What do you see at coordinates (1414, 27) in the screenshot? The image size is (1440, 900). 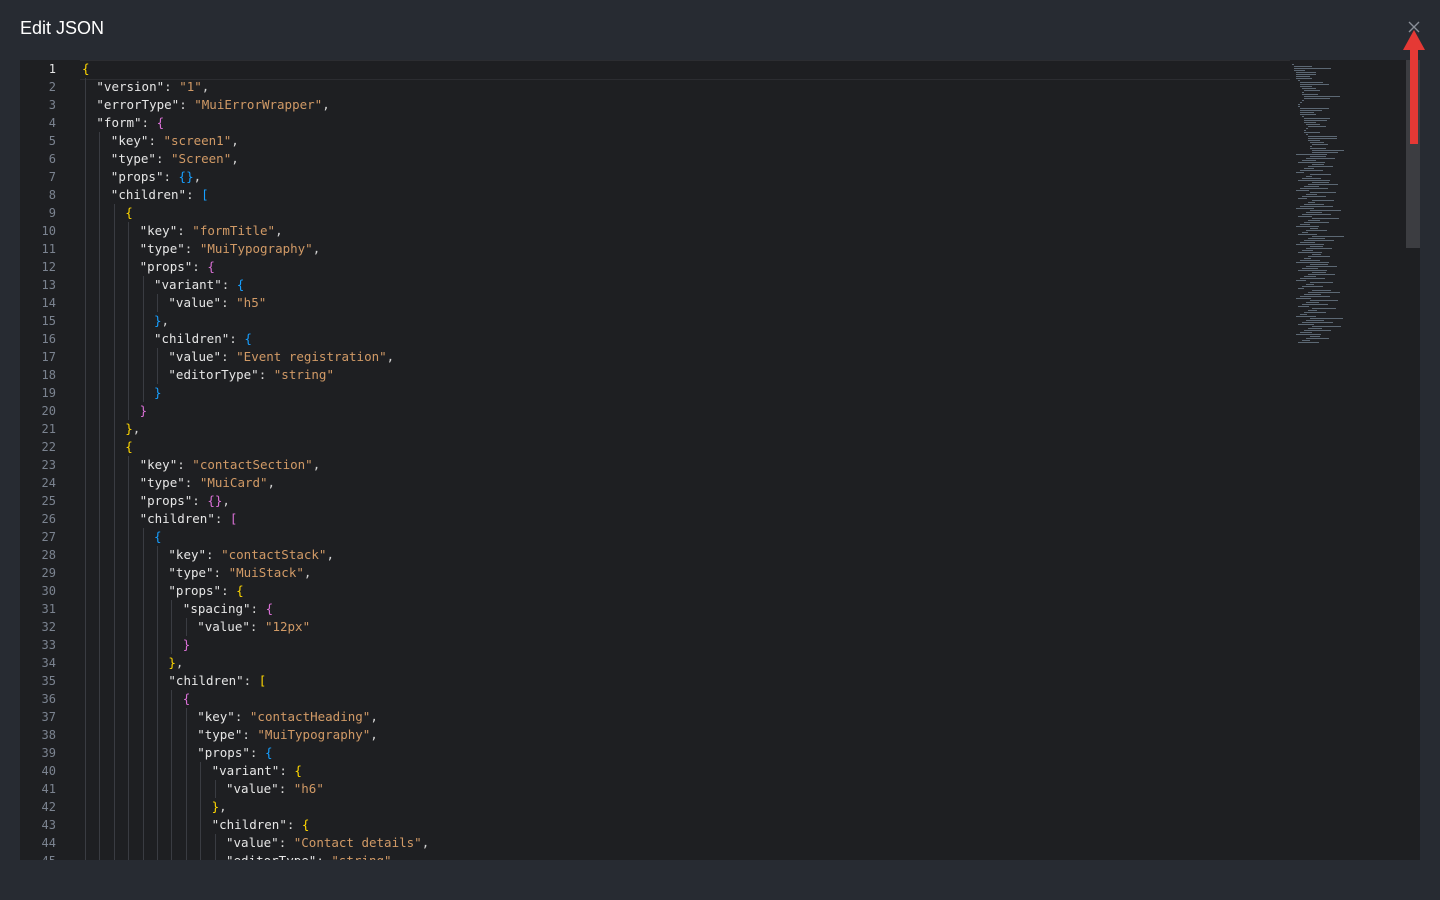 I see `close-button` at bounding box center [1414, 27].